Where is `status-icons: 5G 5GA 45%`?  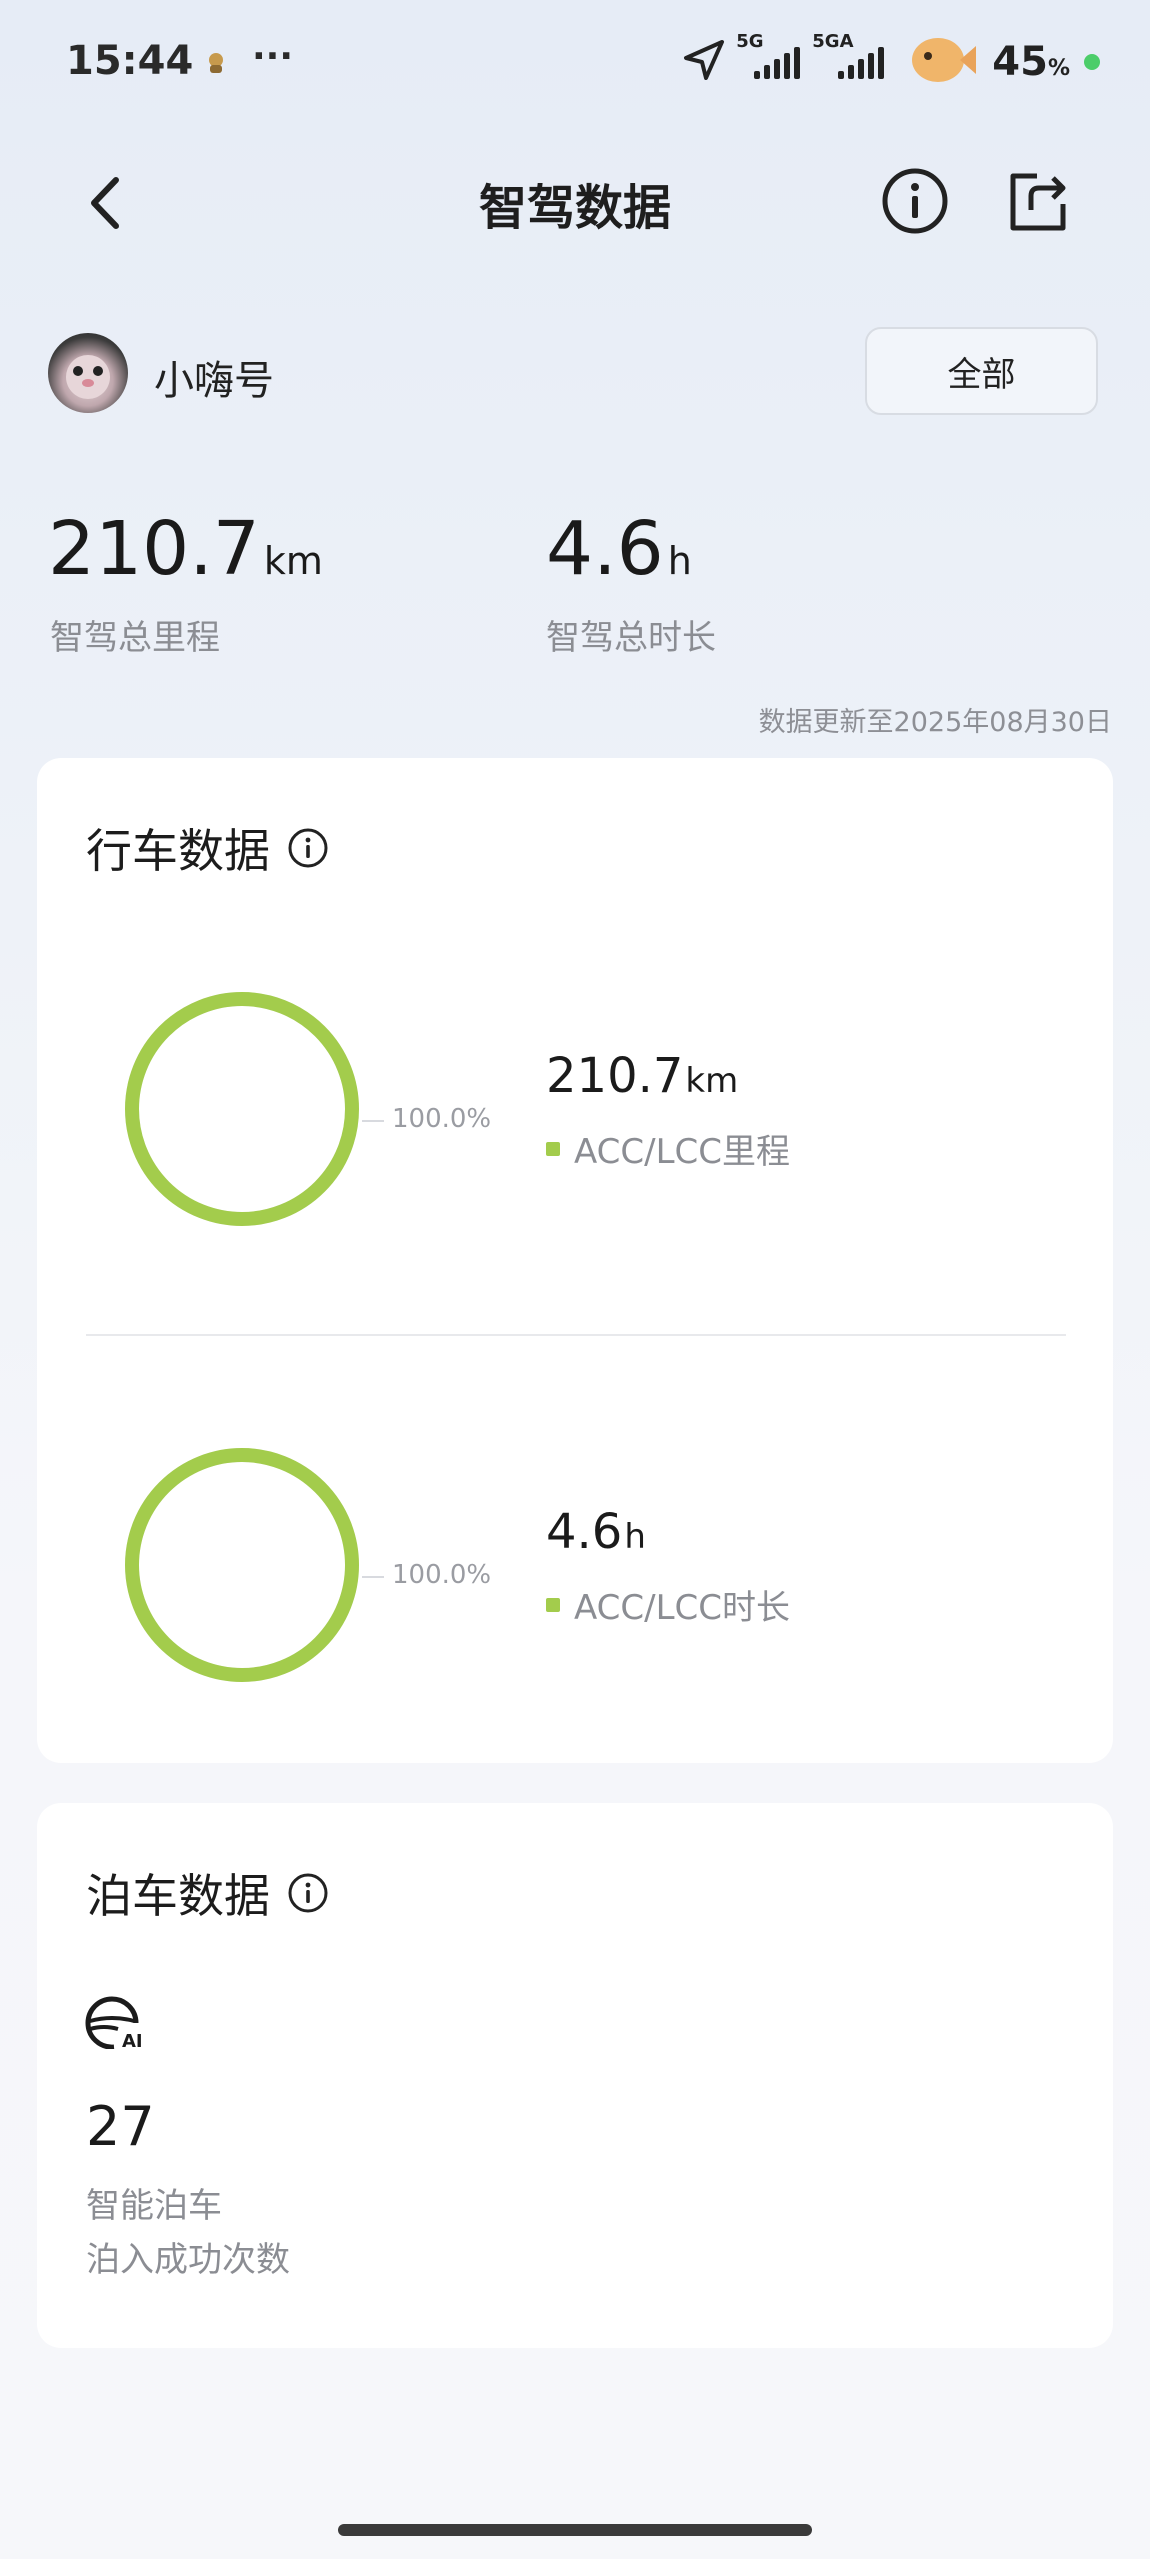
status-icons: 5G 5GA 45% is located at coordinates (891, 61).